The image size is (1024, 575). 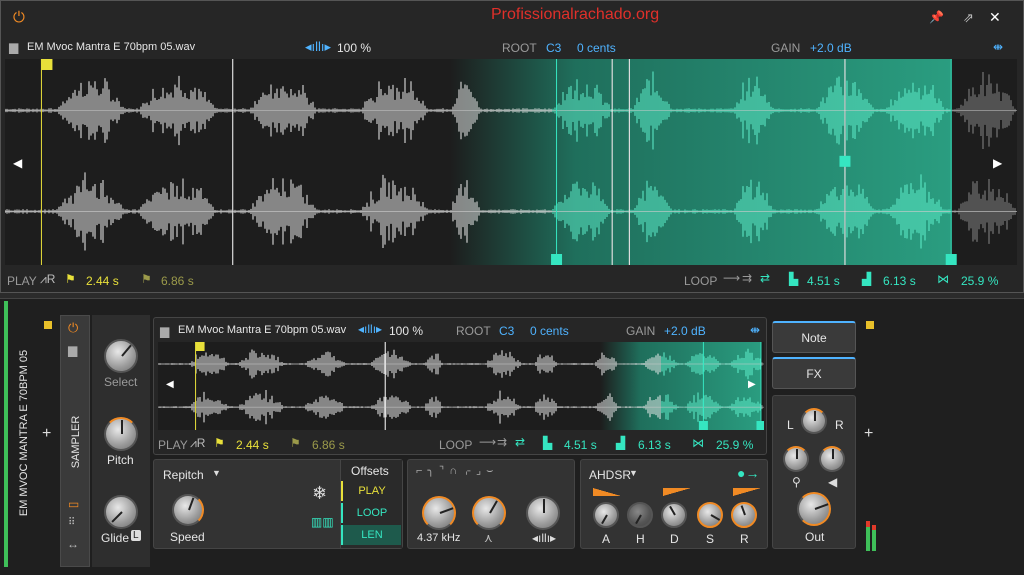 I want to click on spread-knob, so click(x=796, y=459).